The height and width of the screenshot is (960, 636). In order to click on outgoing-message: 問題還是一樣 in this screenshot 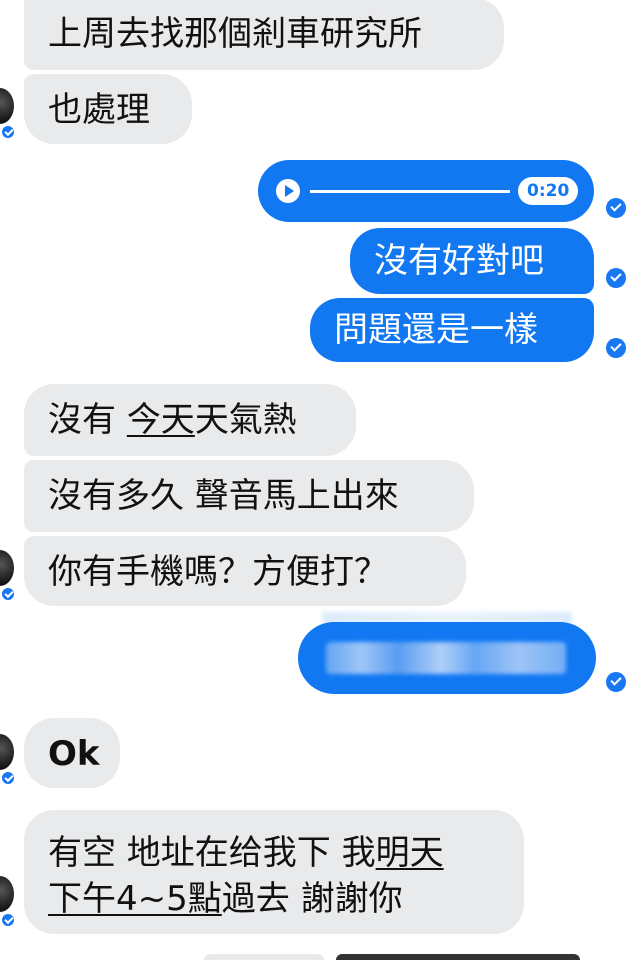, I will do `click(452, 330)`.